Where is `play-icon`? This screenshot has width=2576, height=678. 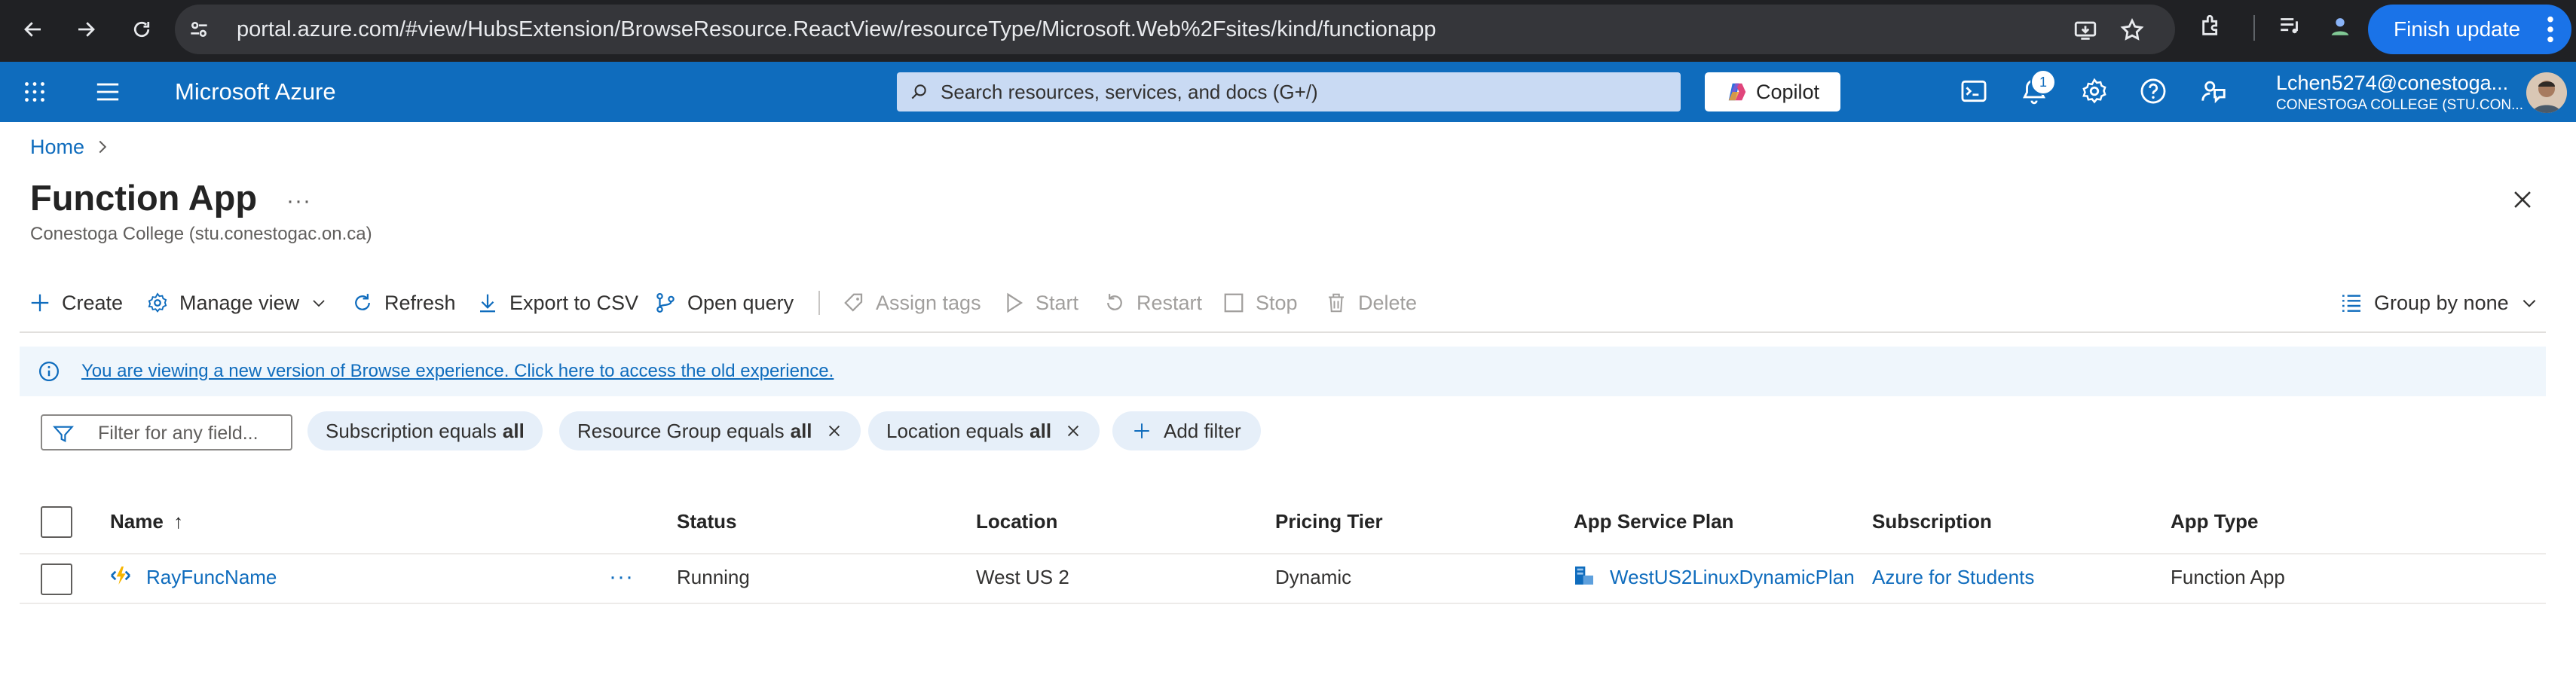
play-icon is located at coordinates (1014, 303).